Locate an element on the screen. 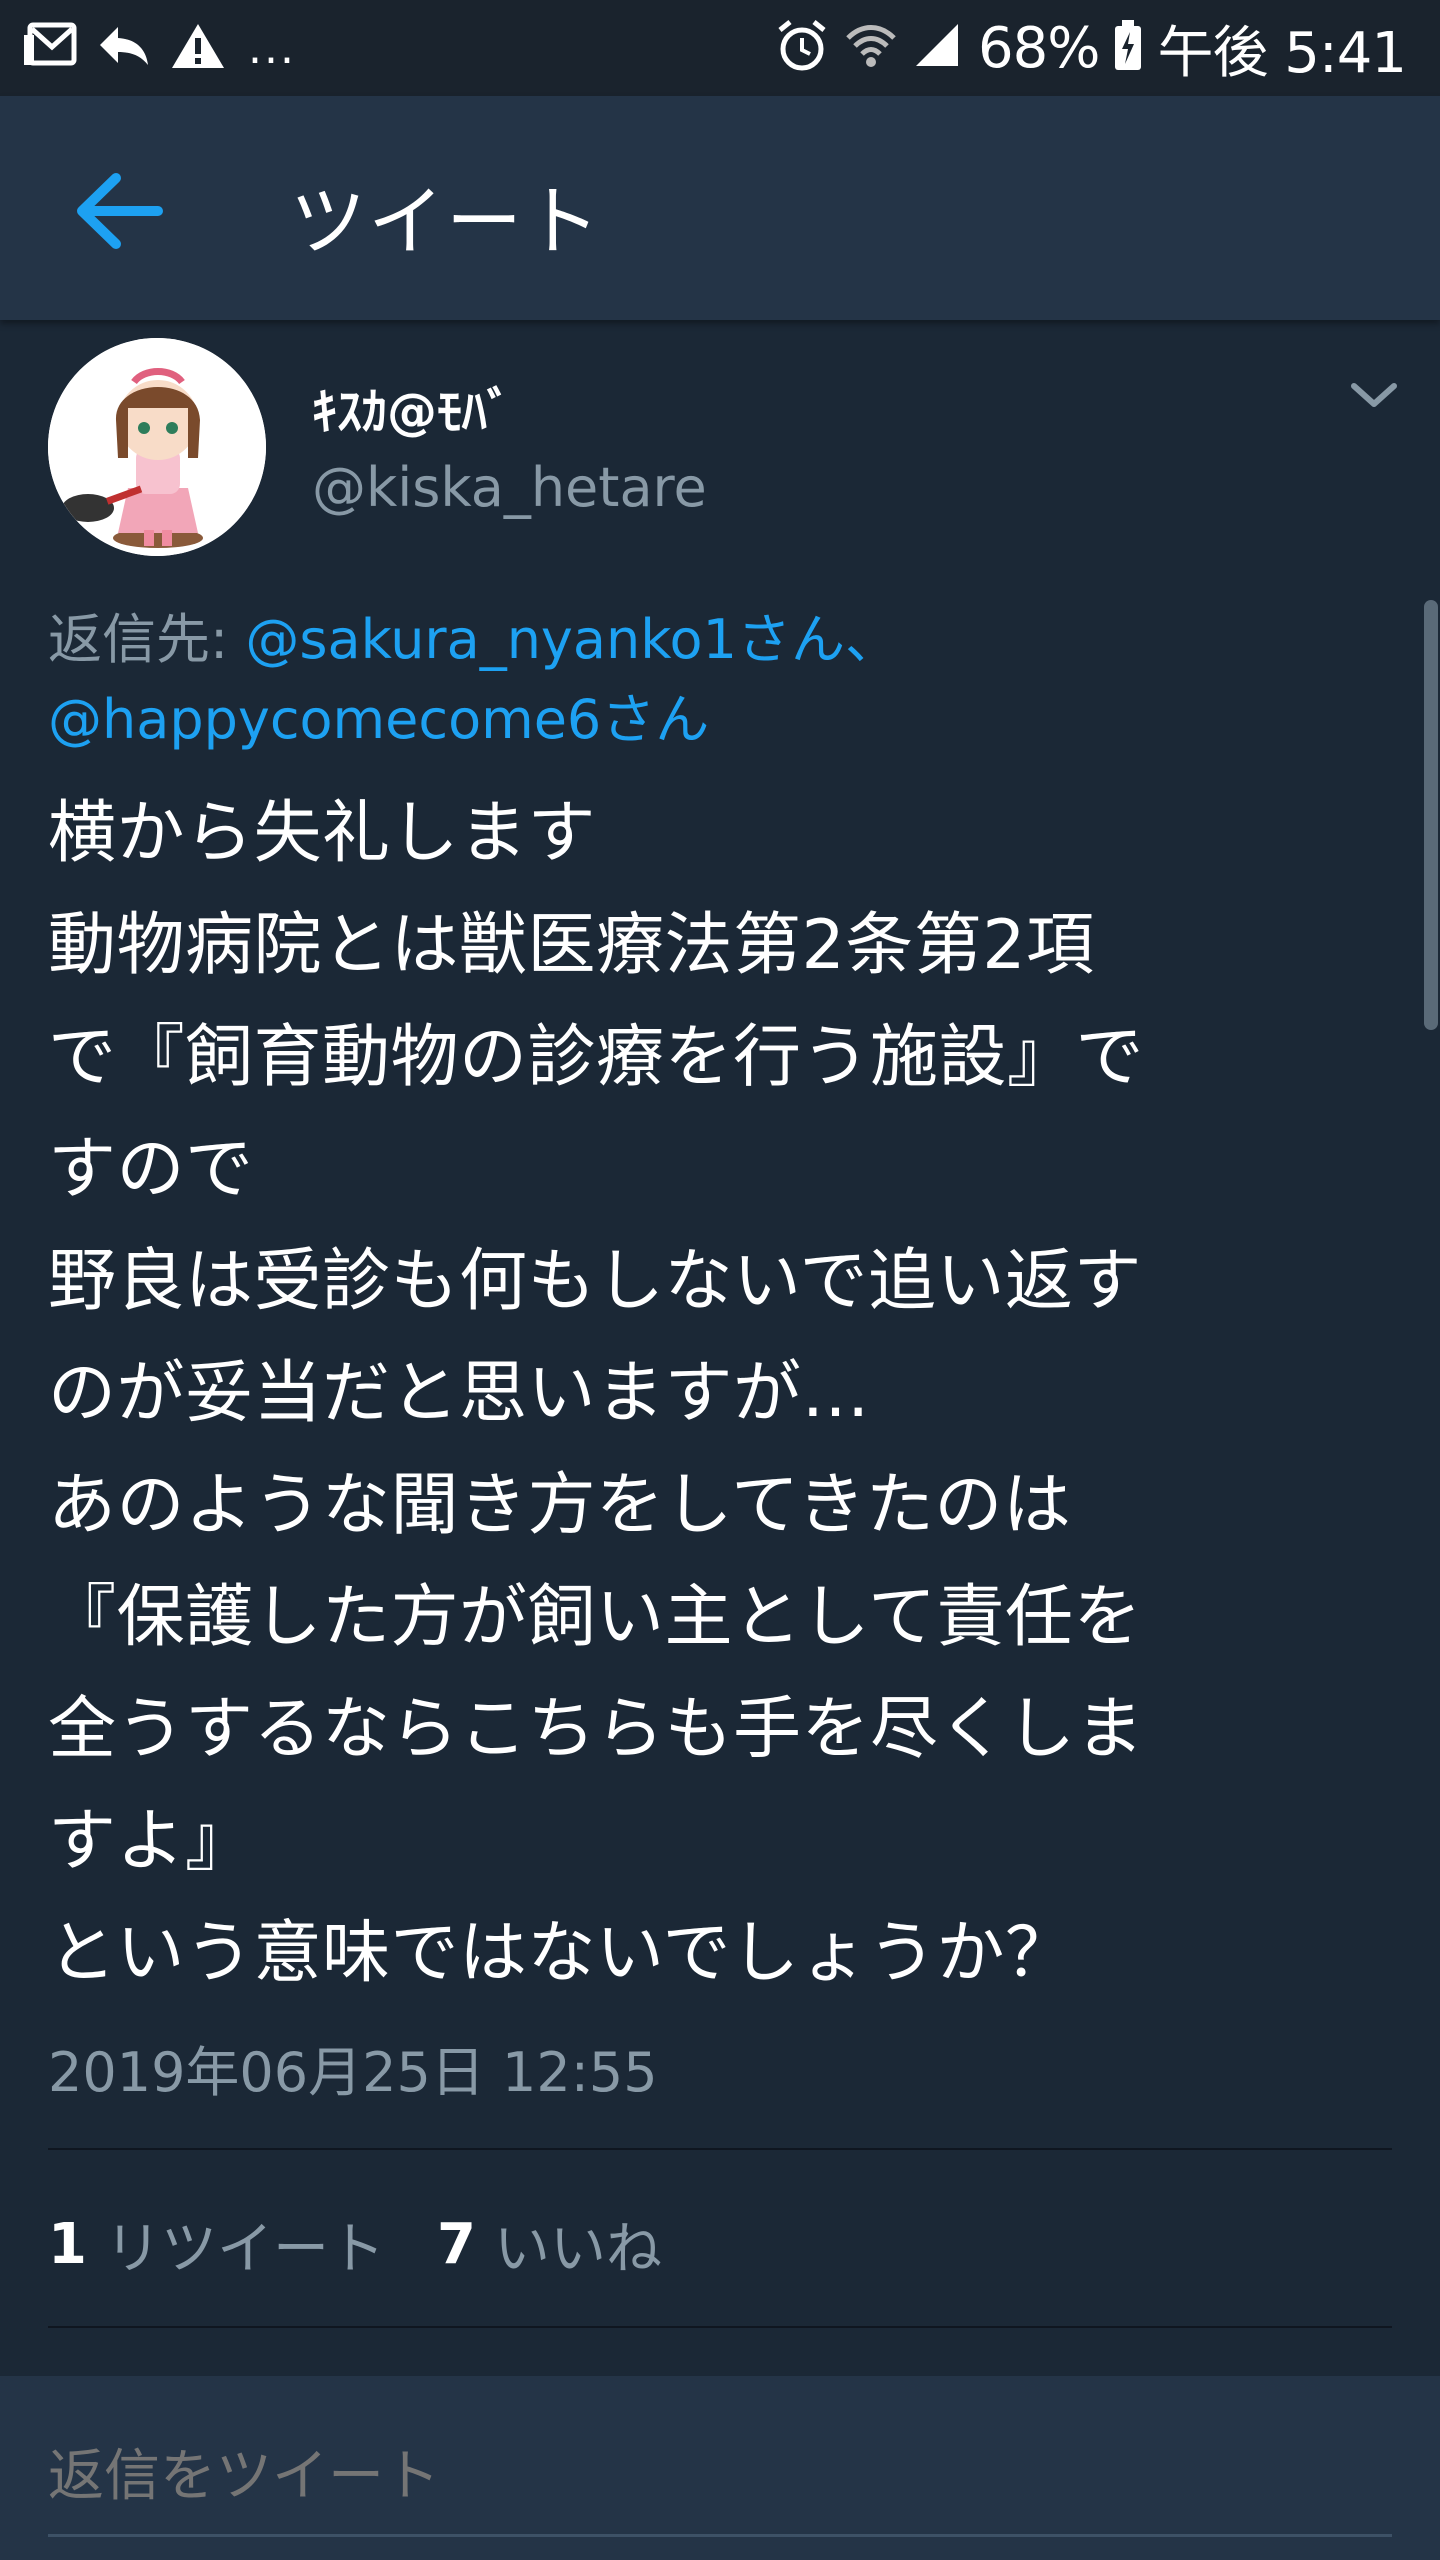 The height and width of the screenshot is (2560, 1440). reply-input is located at coordinates (720, 2476).